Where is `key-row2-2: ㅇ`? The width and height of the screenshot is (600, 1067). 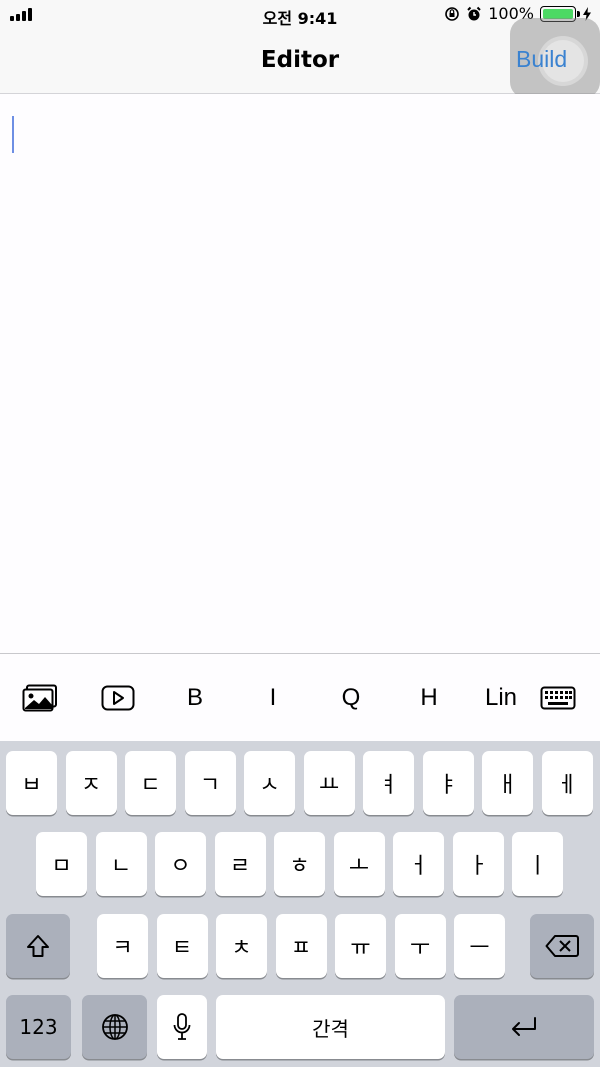
key-row2-2: ㅇ is located at coordinates (180, 864).